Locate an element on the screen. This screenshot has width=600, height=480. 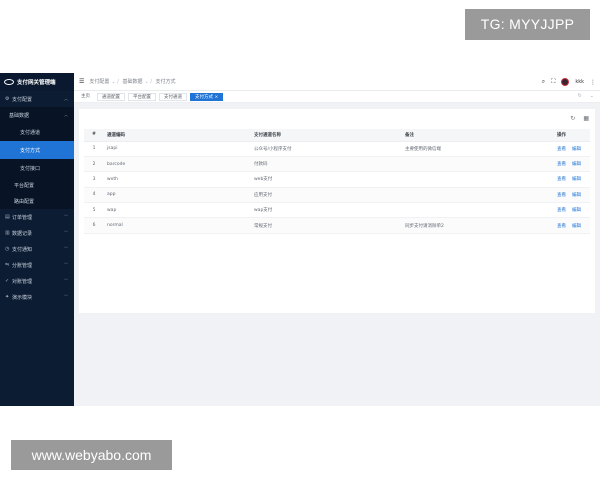
columns-icon: ▦ is located at coordinates (586, 118).